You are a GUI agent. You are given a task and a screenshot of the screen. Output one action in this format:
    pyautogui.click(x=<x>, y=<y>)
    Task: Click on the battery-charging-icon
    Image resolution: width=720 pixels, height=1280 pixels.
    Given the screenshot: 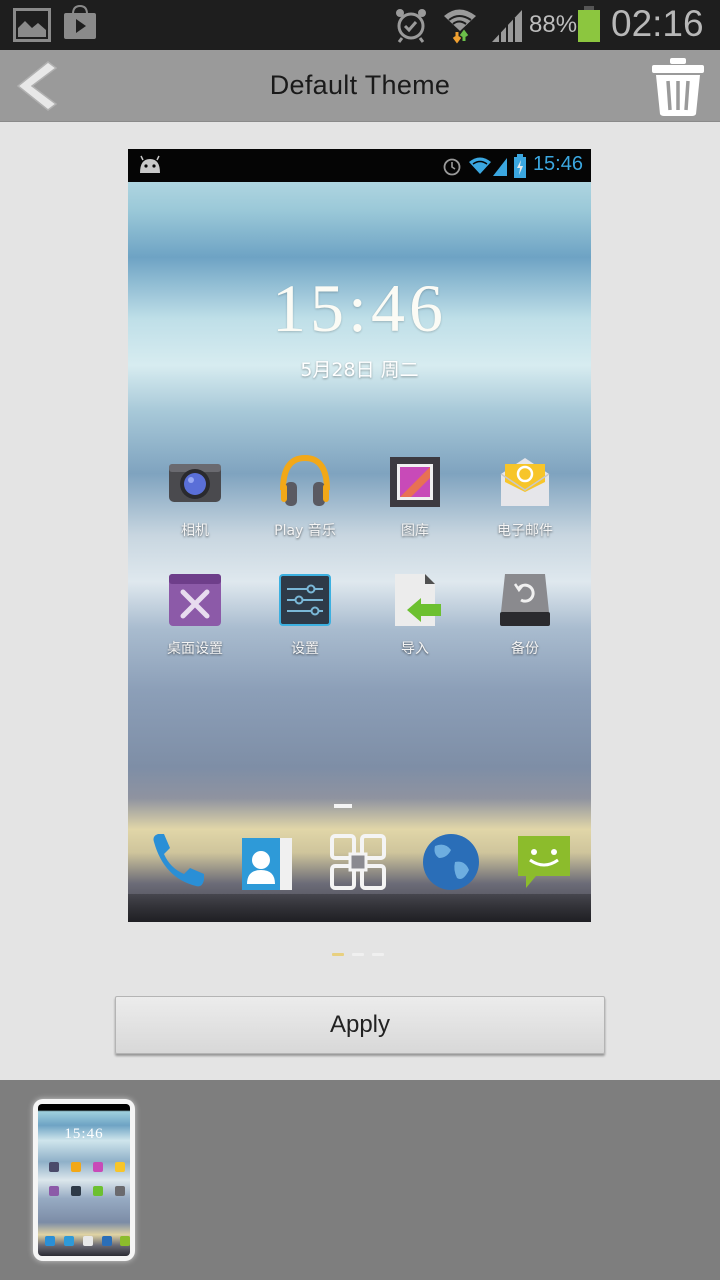 What is the action you would take?
    pyautogui.click(x=520, y=166)
    